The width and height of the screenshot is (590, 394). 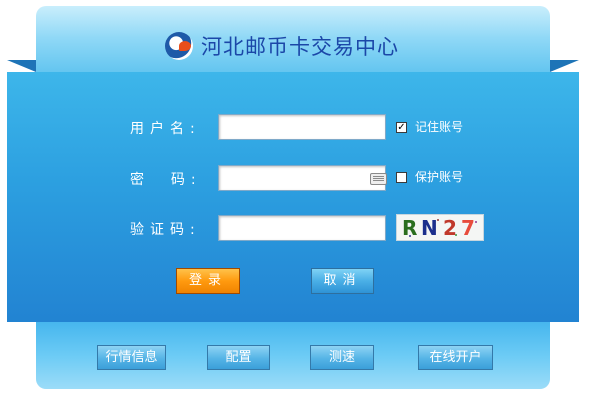 What do you see at coordinates (455, 357) in the screenshot?
I see `open-account-button: 在线开户` at bounding box center [455, 357].